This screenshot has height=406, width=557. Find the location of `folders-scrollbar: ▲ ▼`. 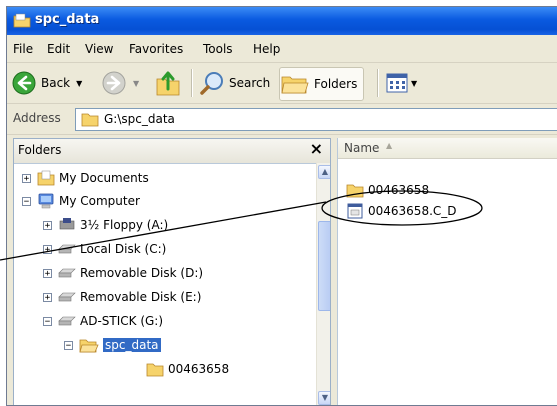

folders-scrollbar: ▲ ▼ is located at coordinates (323, 284).